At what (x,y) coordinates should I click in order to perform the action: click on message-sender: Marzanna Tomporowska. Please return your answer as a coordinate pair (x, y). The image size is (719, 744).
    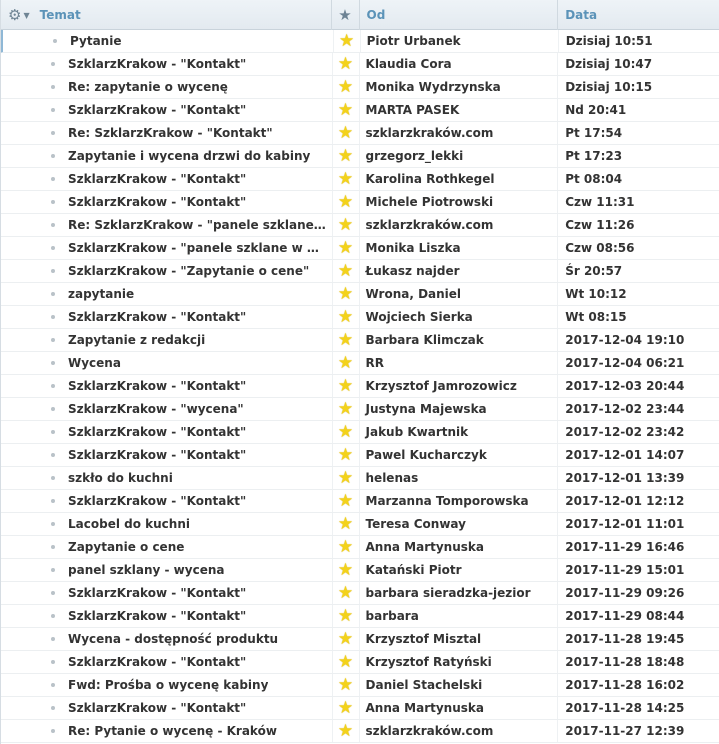
    Looking at the image, I should click on (459, 501).